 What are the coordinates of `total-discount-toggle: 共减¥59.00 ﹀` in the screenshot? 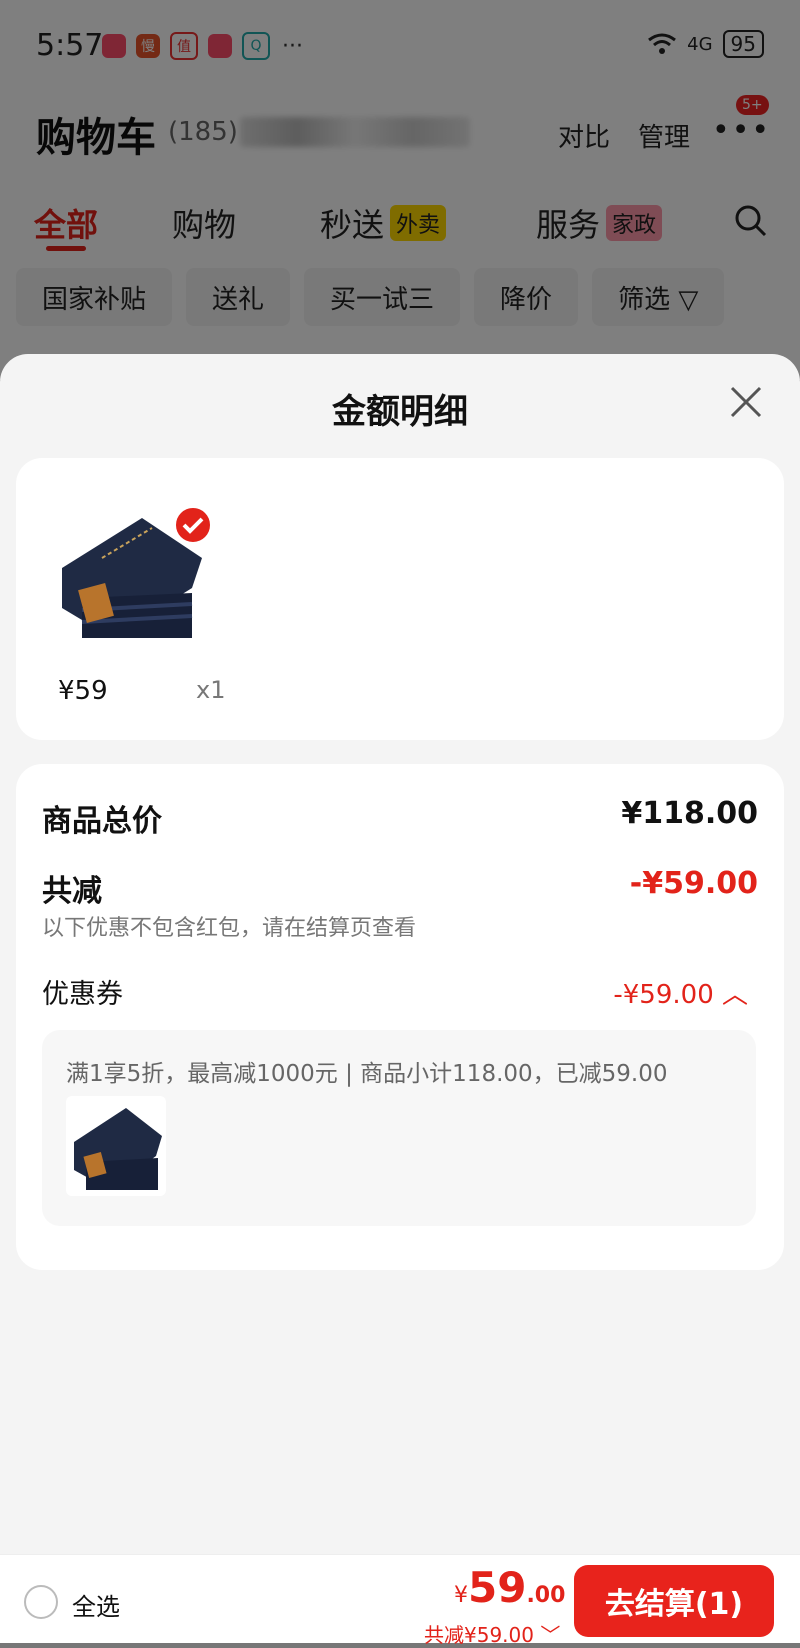 It's located at (492, 1633).